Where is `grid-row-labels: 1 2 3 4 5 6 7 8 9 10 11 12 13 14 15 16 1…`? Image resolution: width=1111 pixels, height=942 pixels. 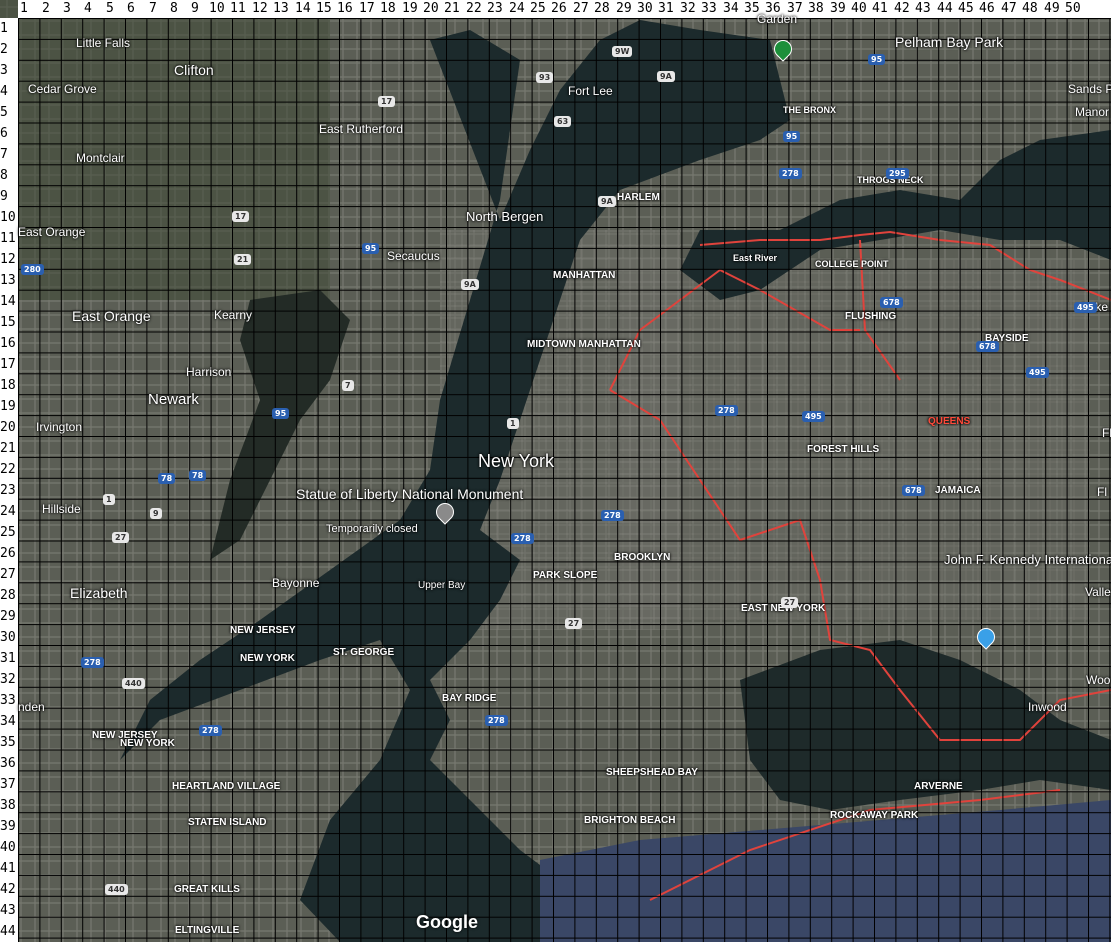 grid-row-labels: 1 2 3 4 5 6 7 8 9 10 11 12 13 14 15 16 1… is located at coordinates (9, 480).